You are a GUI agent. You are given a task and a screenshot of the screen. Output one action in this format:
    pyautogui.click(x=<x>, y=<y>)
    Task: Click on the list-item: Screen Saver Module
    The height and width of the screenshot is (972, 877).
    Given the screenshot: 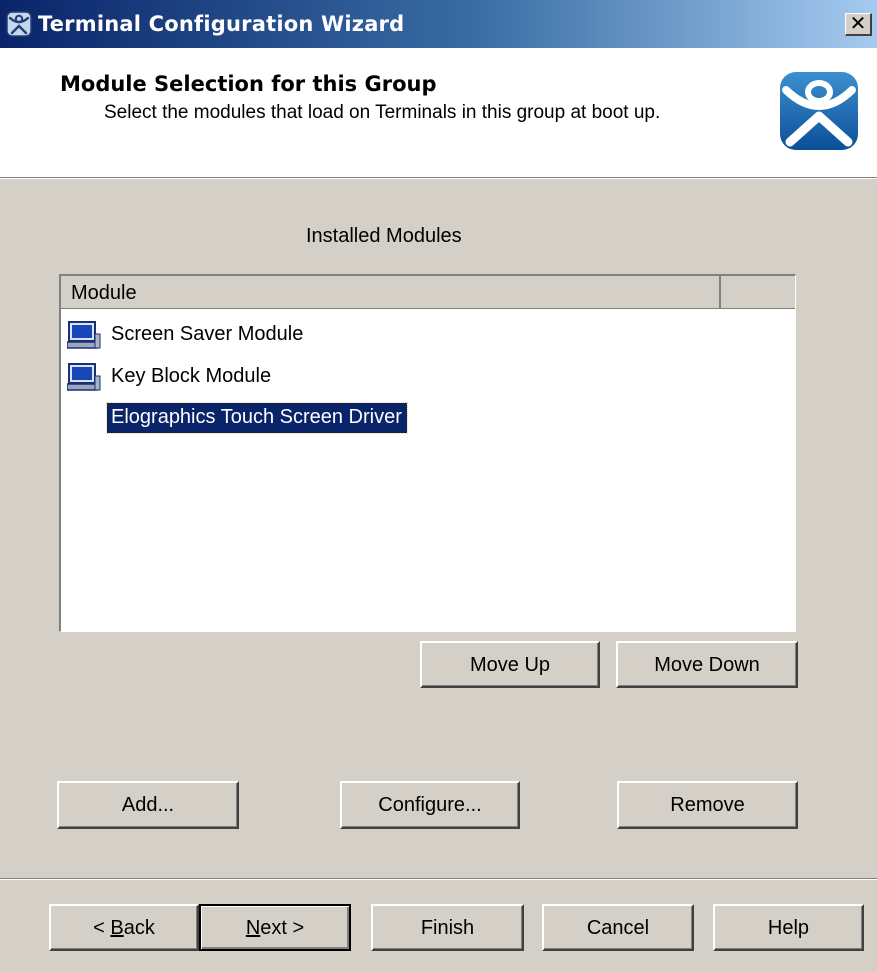 What is the action you would take?
    pyautogui.click(x=426, y=334)
    